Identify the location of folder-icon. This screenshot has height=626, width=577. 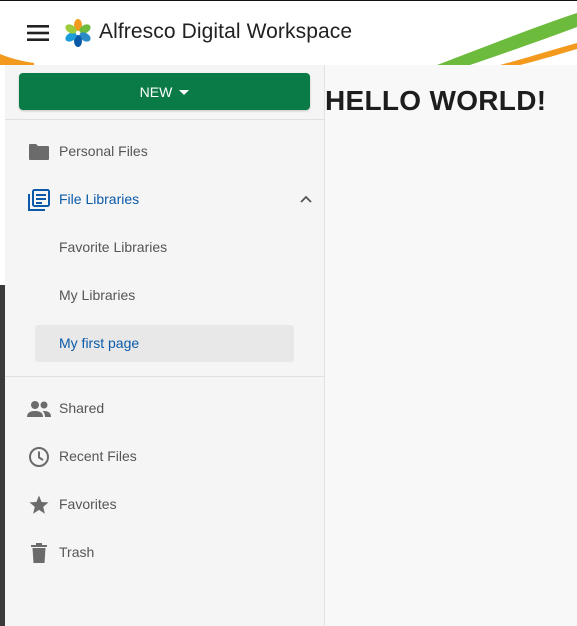
(39, 152).